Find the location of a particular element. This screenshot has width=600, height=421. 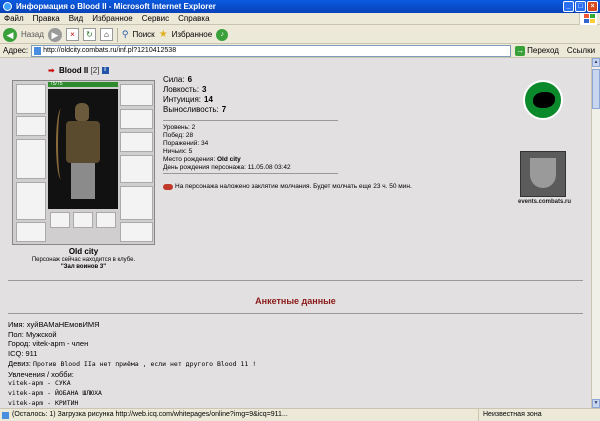

arrow-icon: ➡ is located at coordinates (51, 70).